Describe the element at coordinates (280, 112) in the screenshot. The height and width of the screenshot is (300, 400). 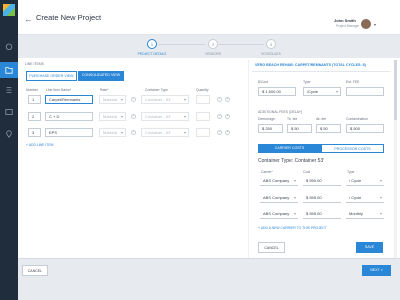
I see `additional-fees-label: ADDITIONAL FEES (DELAY)` at that location.